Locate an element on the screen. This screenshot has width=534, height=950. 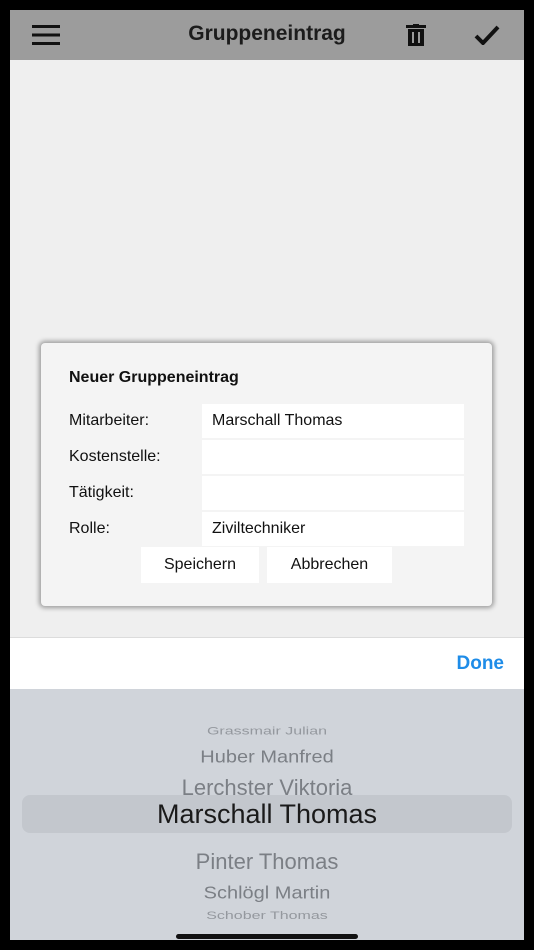
rolle-label: Rolle: is located at coordinates (89, 528).